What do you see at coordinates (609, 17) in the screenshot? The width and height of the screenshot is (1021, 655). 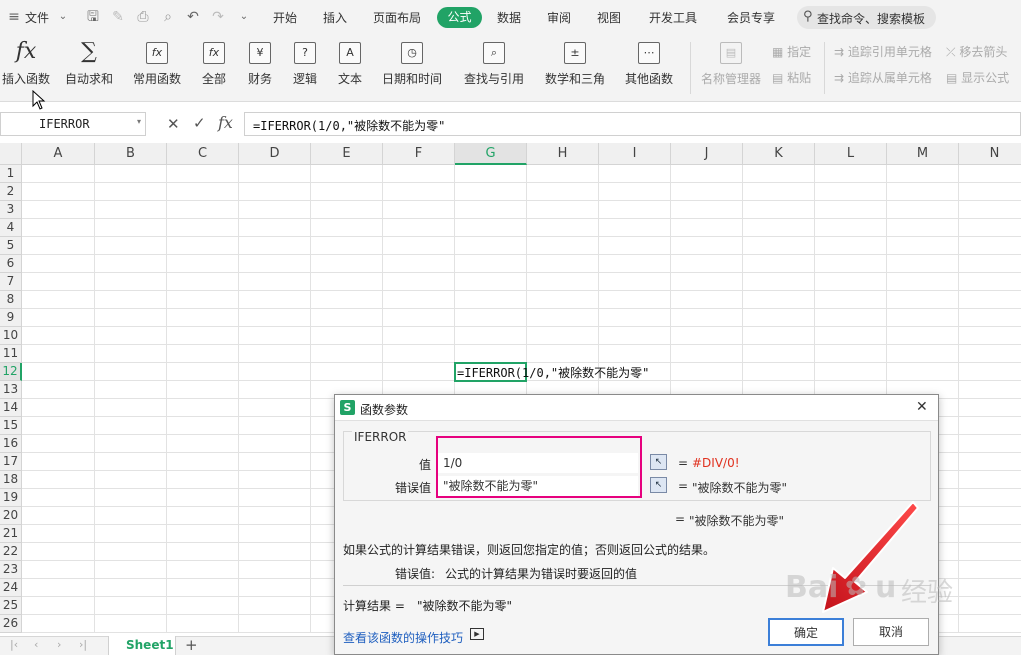 I see `tab-view: 视图` at bounding box center [609, 17].